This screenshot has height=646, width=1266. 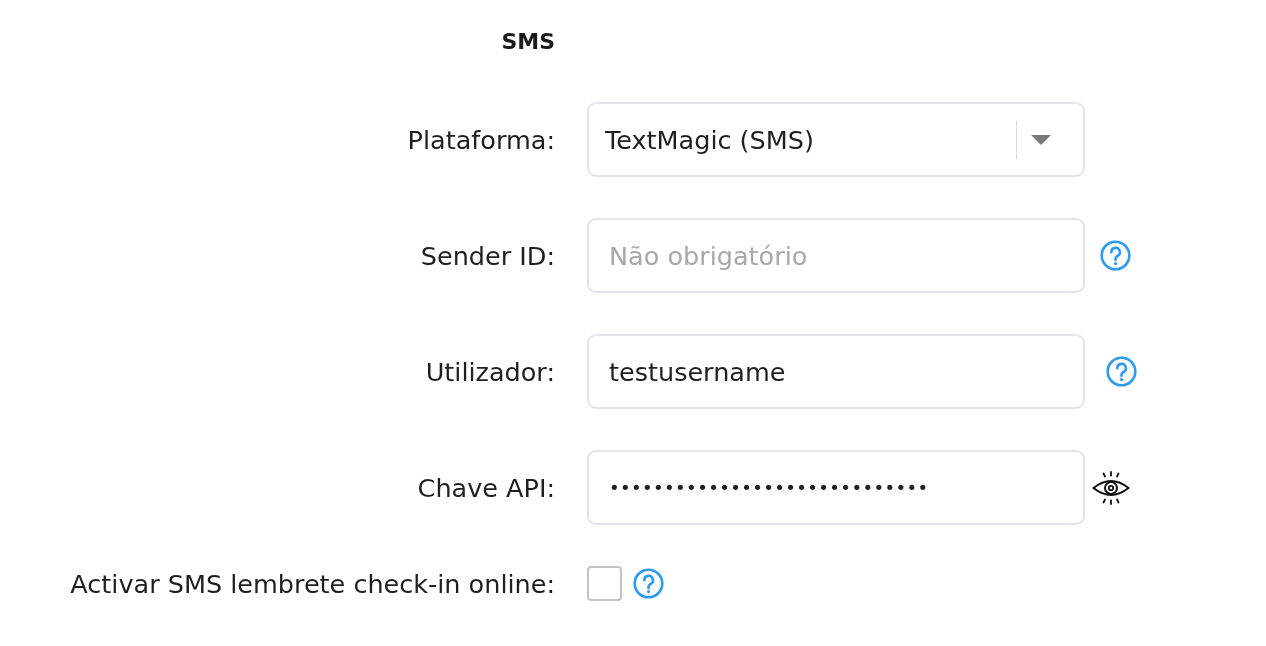 What do you see at coordinates (487, 255) in the screenshot?
I see `field-label: Sender ID:` at bounding box center [487, 255].